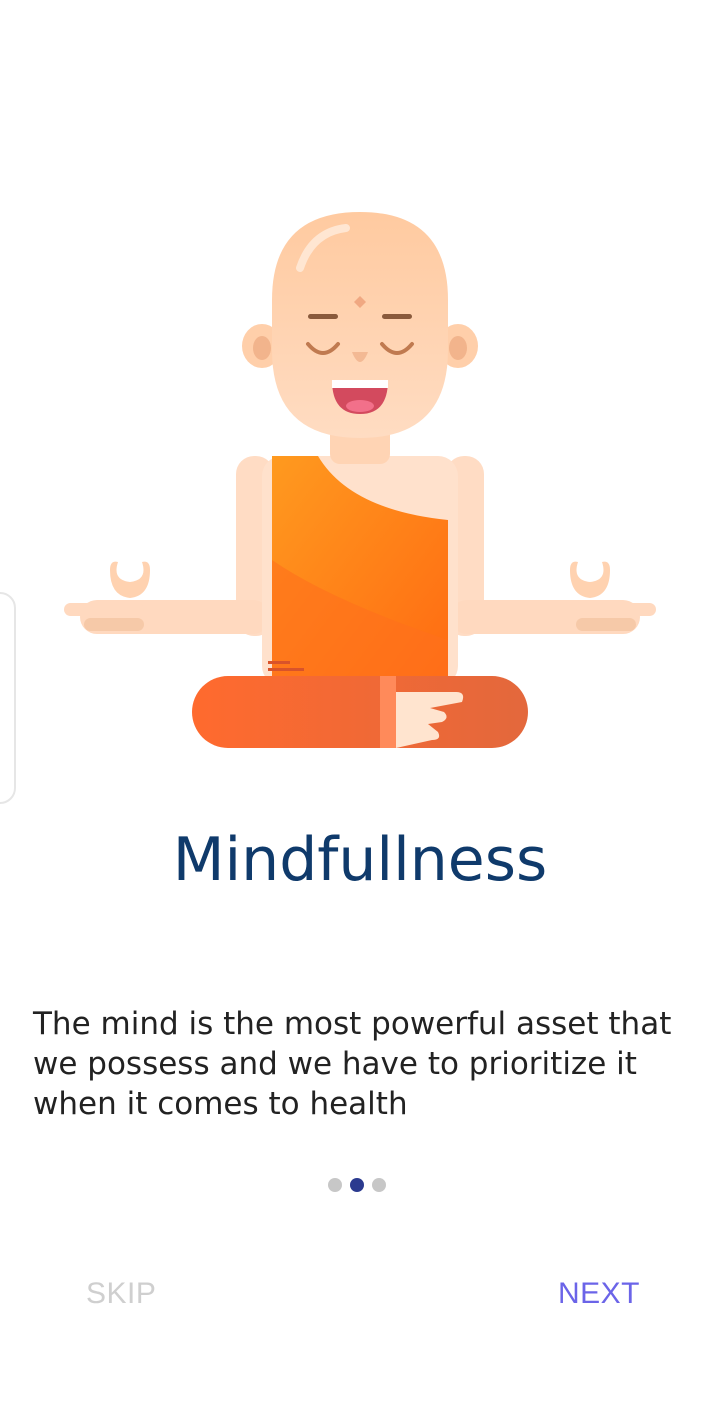  What do you see at coordinates (551, 546) in the screenshot?
I see `right-arm` at bounding box center [551, 546].